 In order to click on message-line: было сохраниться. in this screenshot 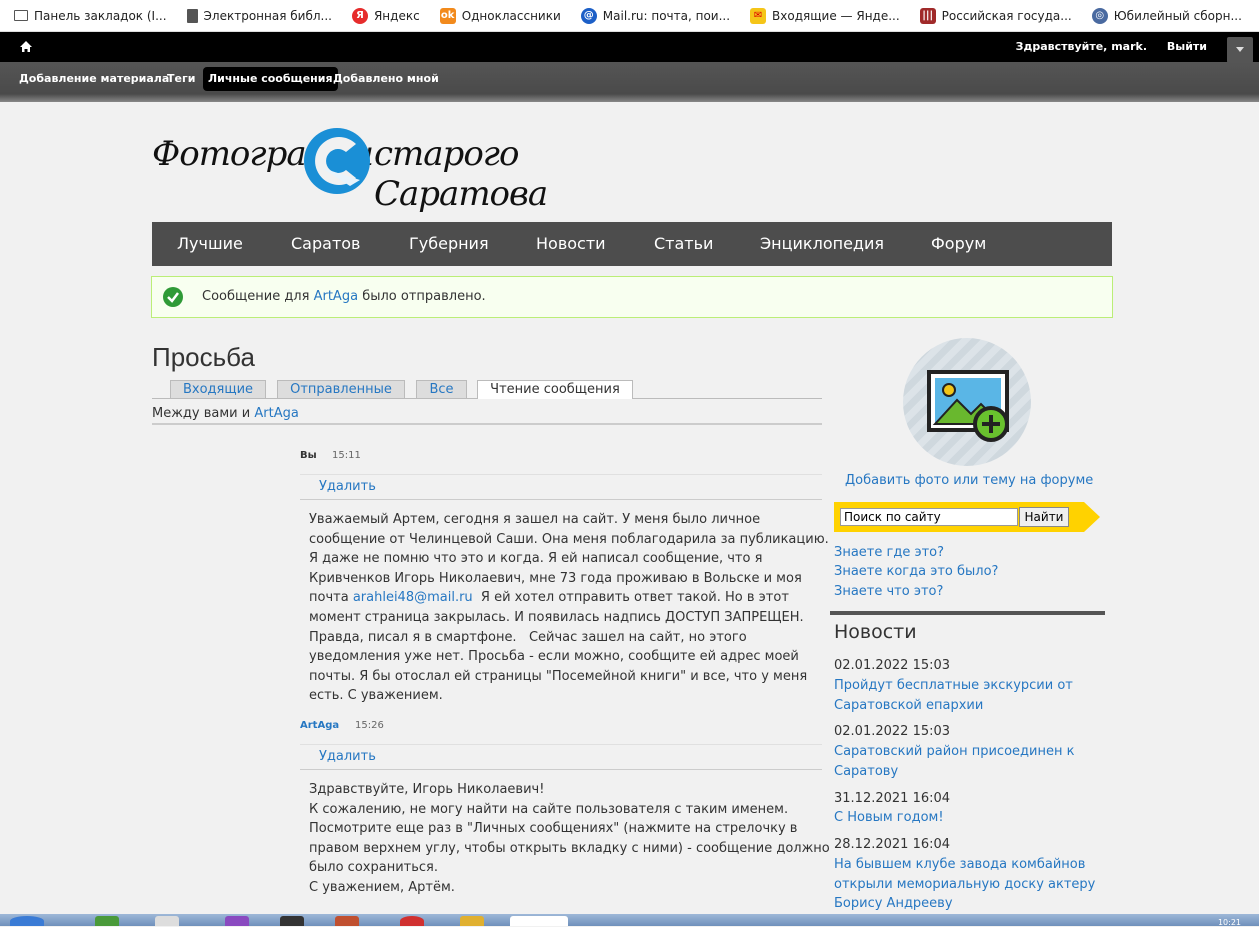, I will do `click(373, 868)`.